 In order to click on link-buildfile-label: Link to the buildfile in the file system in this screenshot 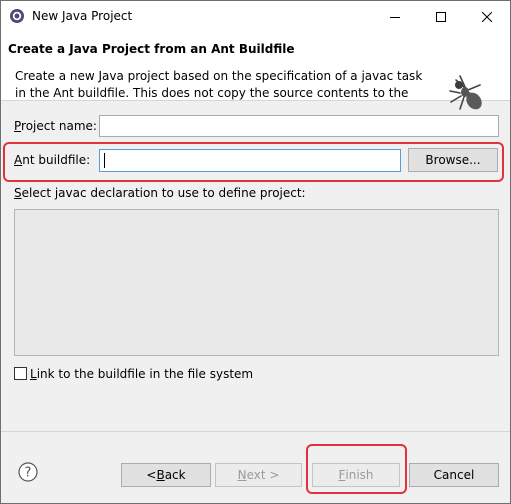, I will do `click(142, 374)`.